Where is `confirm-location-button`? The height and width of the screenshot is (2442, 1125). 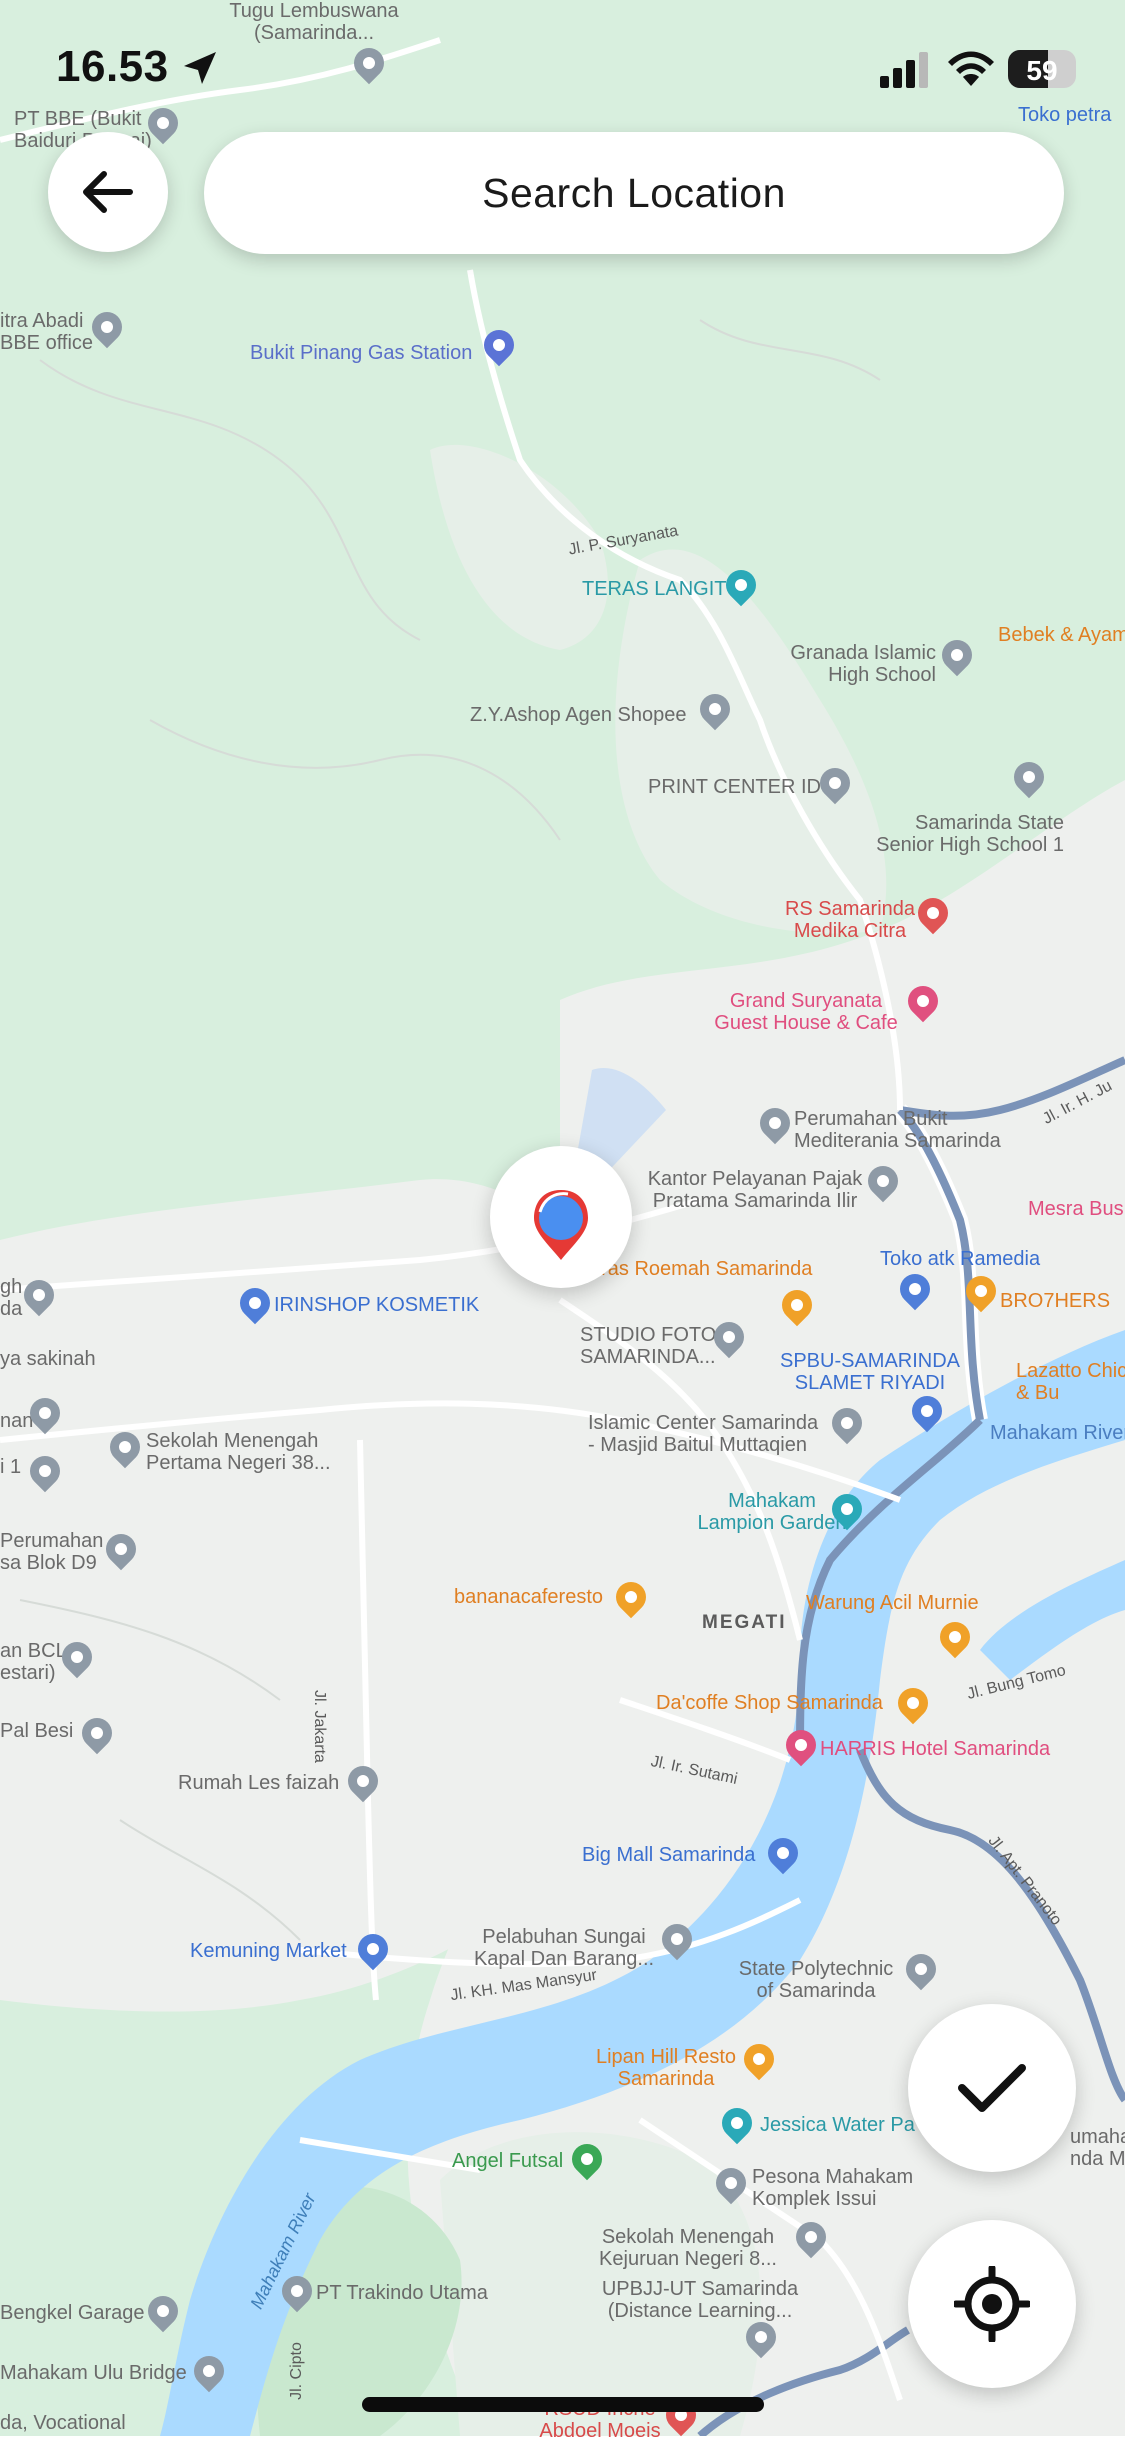 confirm-location-button is located at coordinates (992, 2088).